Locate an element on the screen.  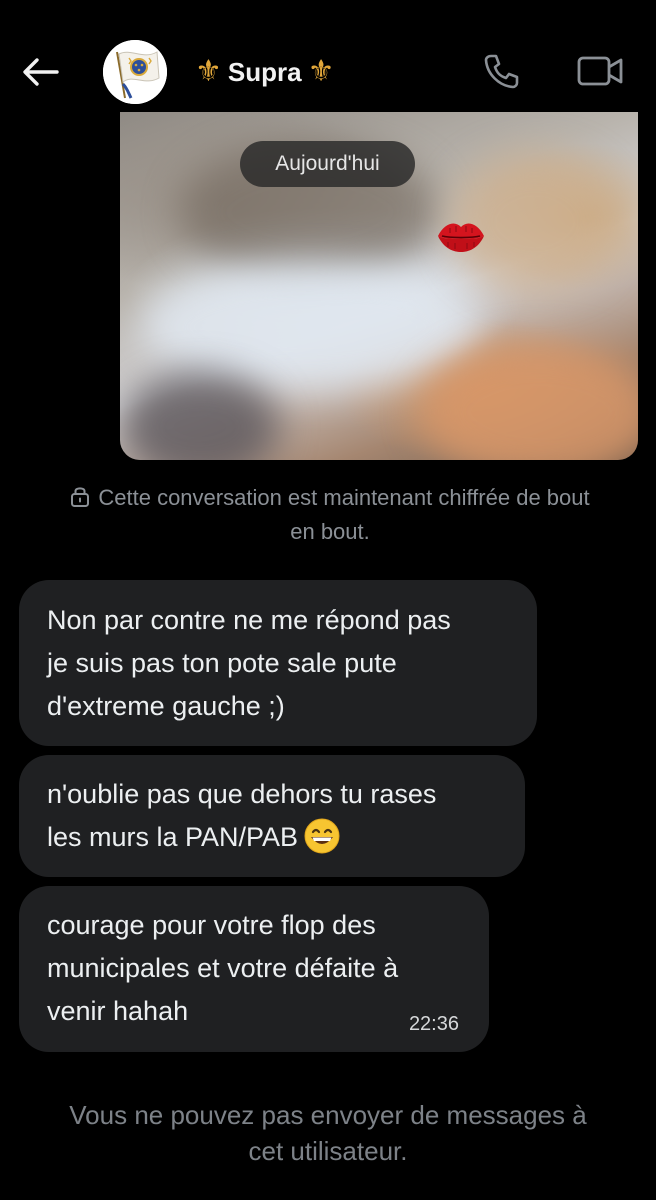
arrow-left-icon is located at coordinates (41, 72).